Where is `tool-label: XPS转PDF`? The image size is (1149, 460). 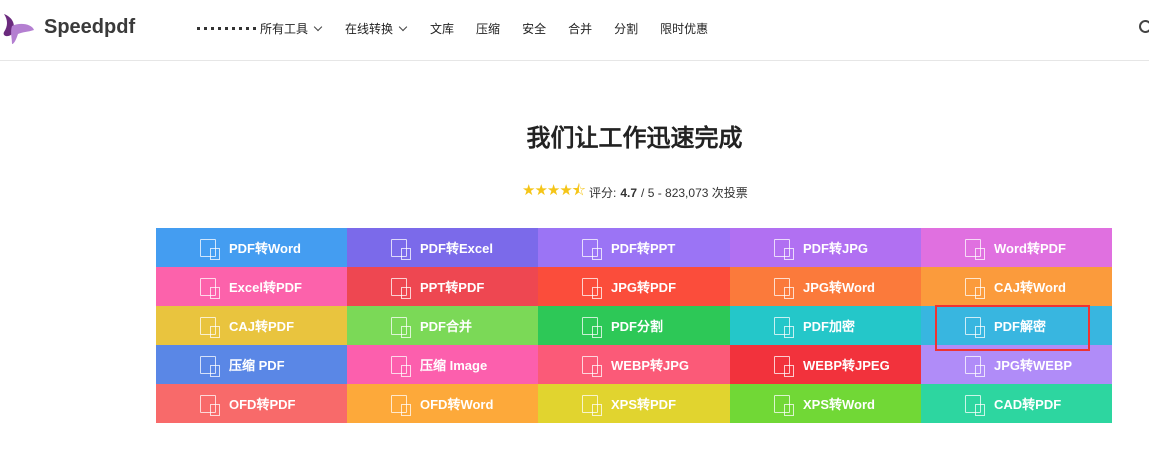 tool-label: XPS转PDF is located at coordinates (644, 404).